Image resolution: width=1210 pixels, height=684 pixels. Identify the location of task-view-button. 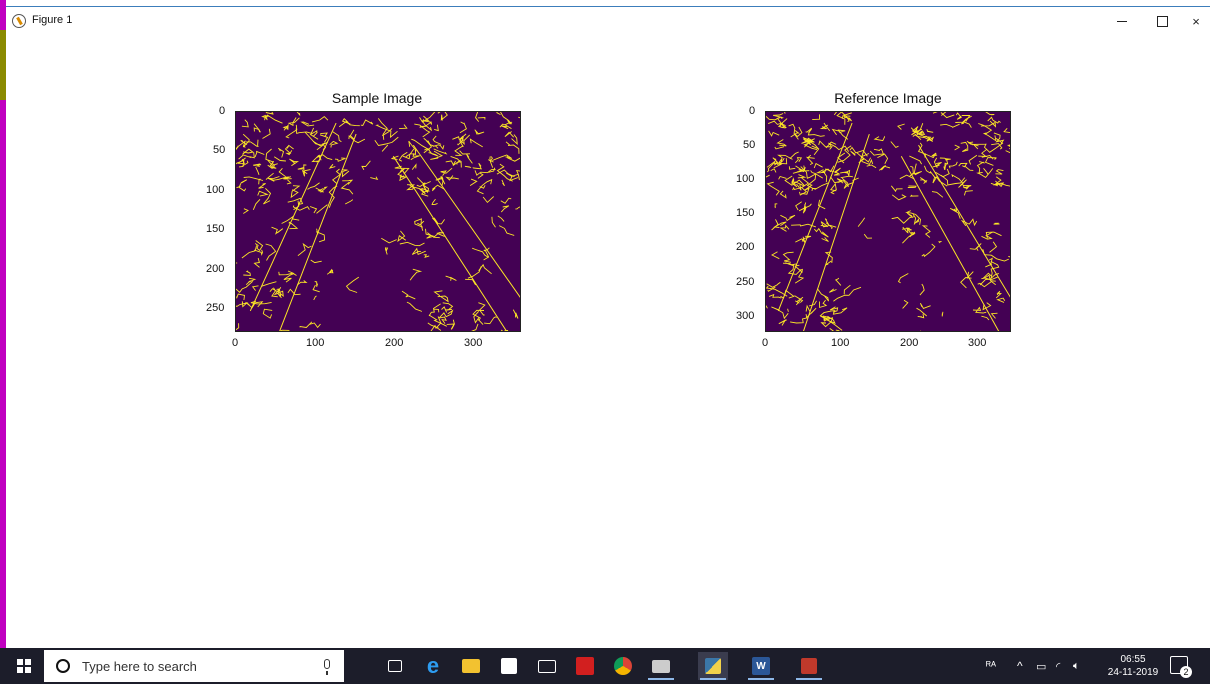
(395, 666).